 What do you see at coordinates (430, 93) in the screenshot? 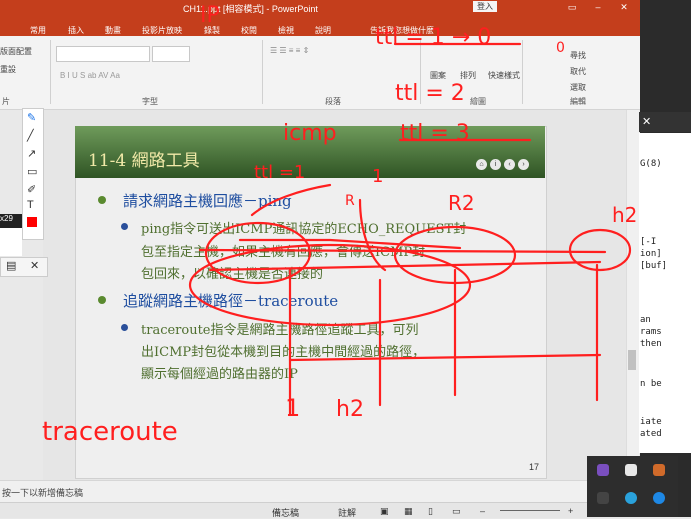
I see `ink-label-ttl2: ttl = 2` at bounding box center [430, 93].